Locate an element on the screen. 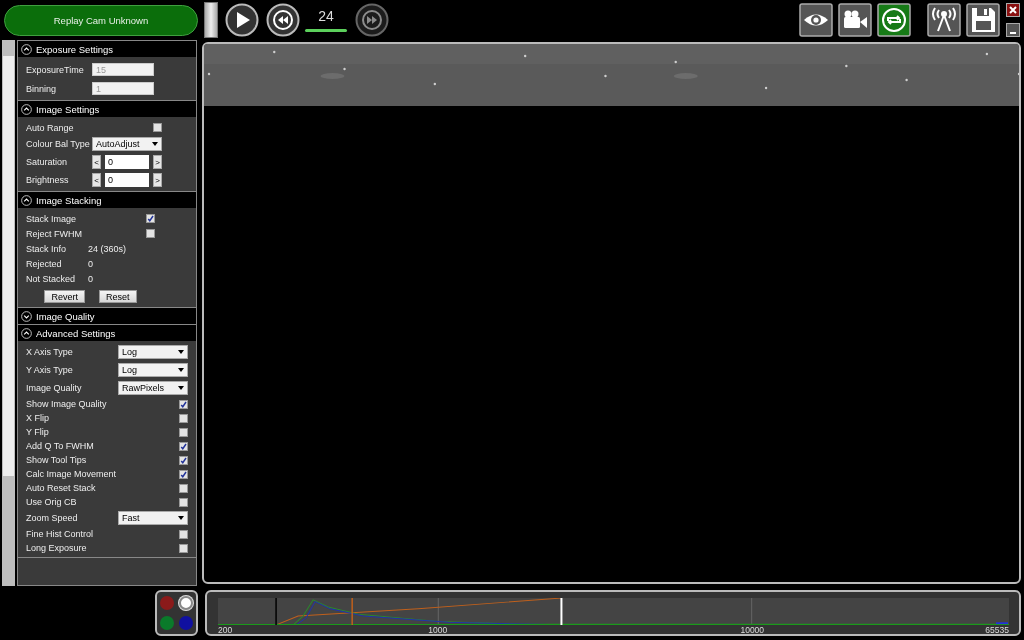 The width and height of the screenshot is (1024, 640). setting-label: Rejected is located at coordinates (44, 263).